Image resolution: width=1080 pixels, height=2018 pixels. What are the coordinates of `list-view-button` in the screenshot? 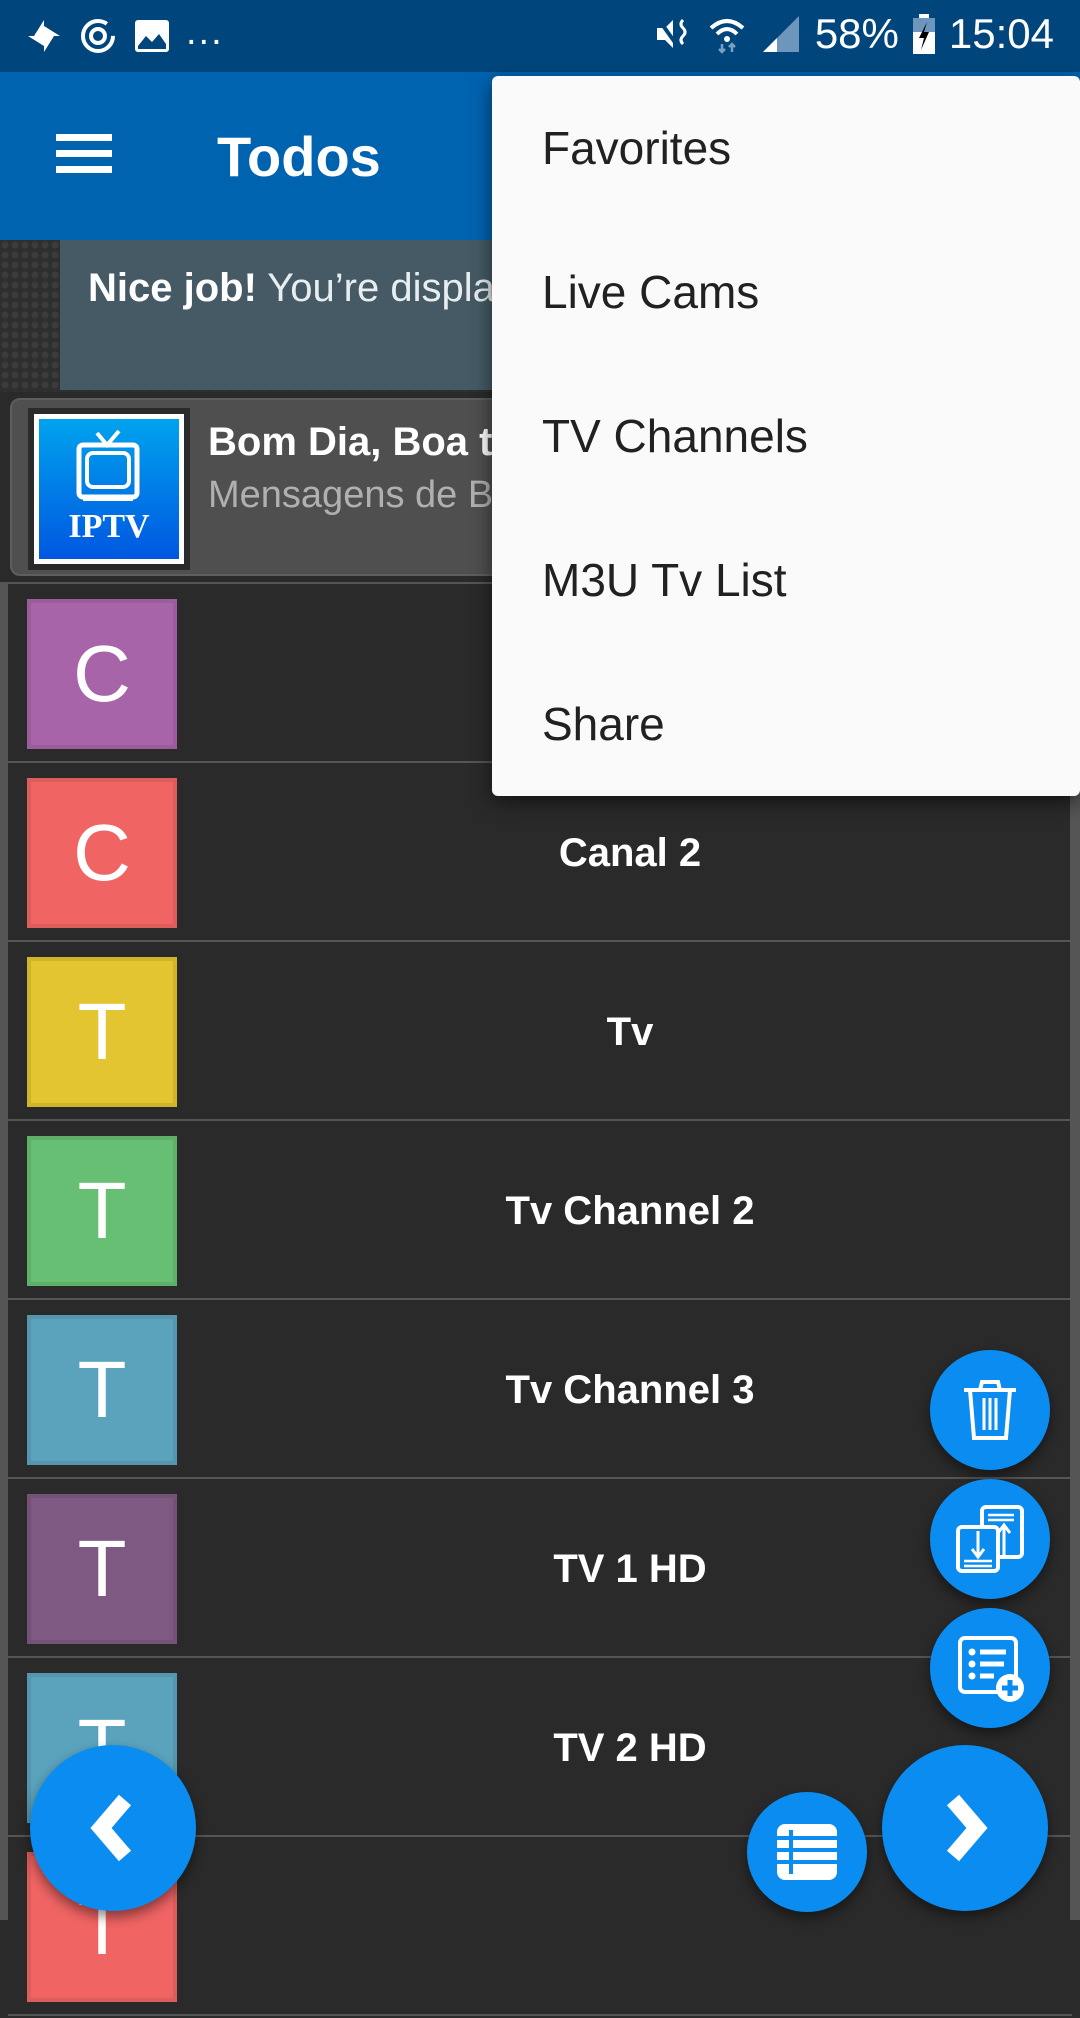 It's located at (807, 1852).